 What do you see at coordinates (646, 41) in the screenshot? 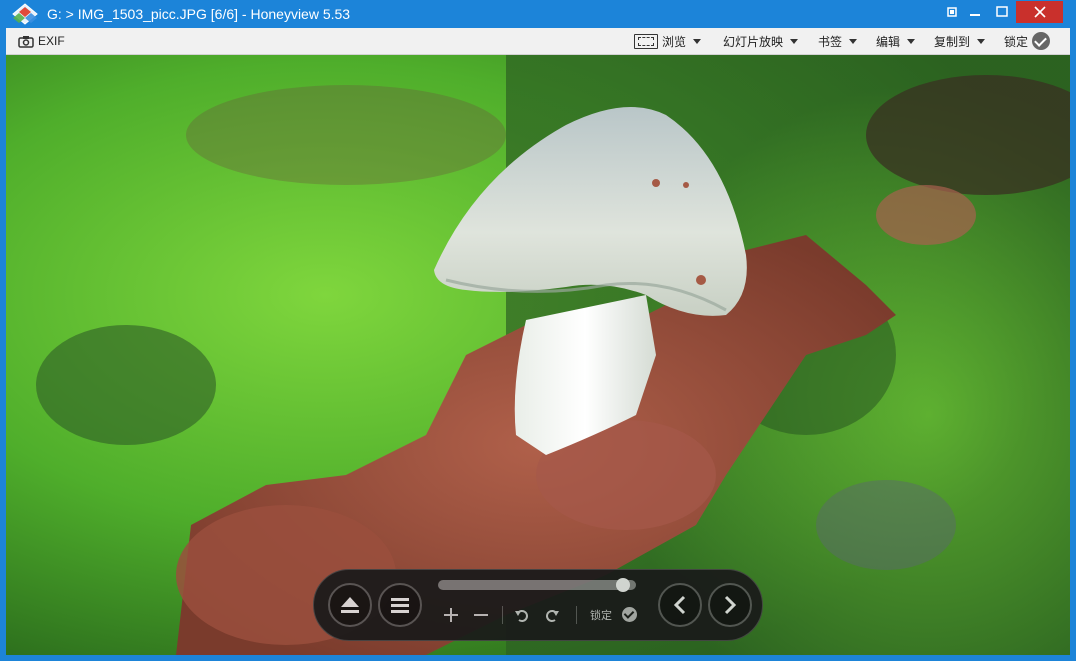
I see `fullscreen-icon` at bounding box center [646, 41].